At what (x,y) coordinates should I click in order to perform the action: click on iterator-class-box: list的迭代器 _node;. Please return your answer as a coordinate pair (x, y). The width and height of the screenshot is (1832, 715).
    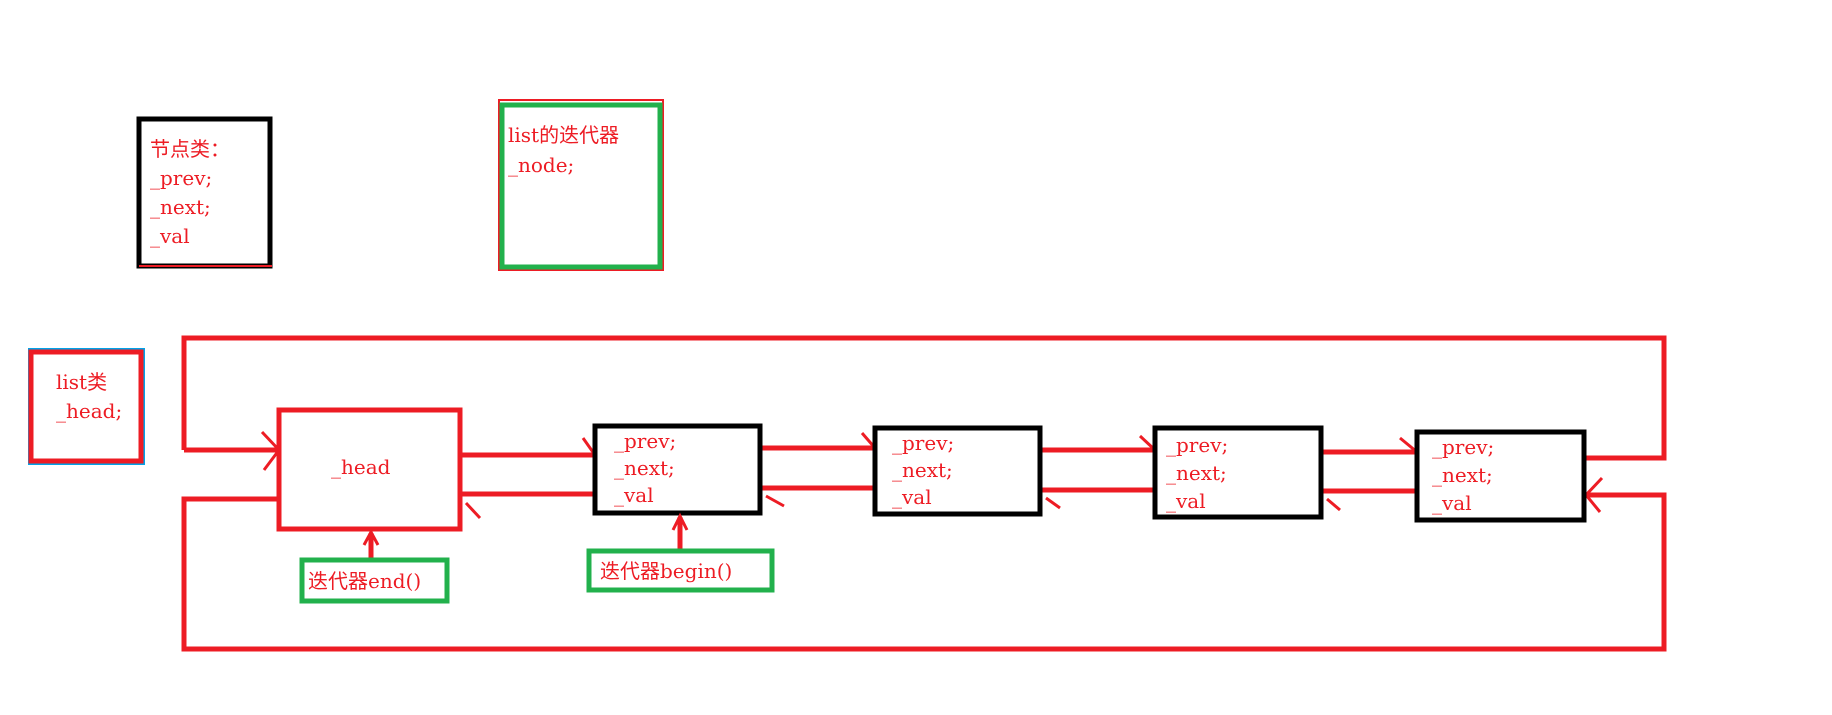
    Looking at the image, I should click on (581, 185).